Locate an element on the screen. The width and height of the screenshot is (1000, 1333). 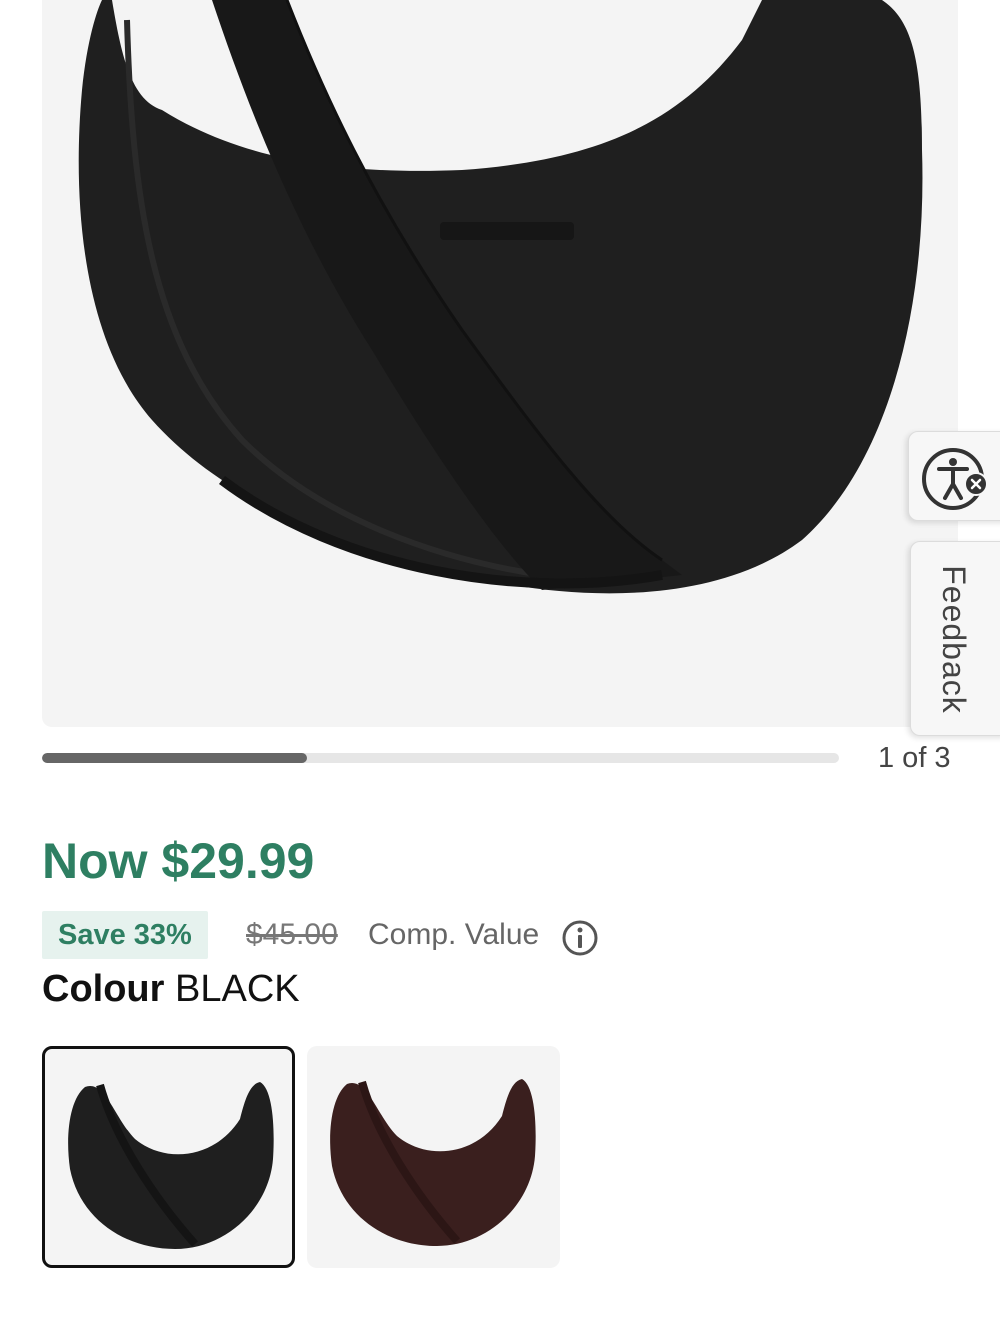
colour-value: BLACK is located at coordinates (237, 989).